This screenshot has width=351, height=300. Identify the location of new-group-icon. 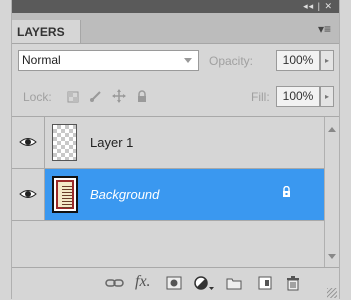
(234, 284).